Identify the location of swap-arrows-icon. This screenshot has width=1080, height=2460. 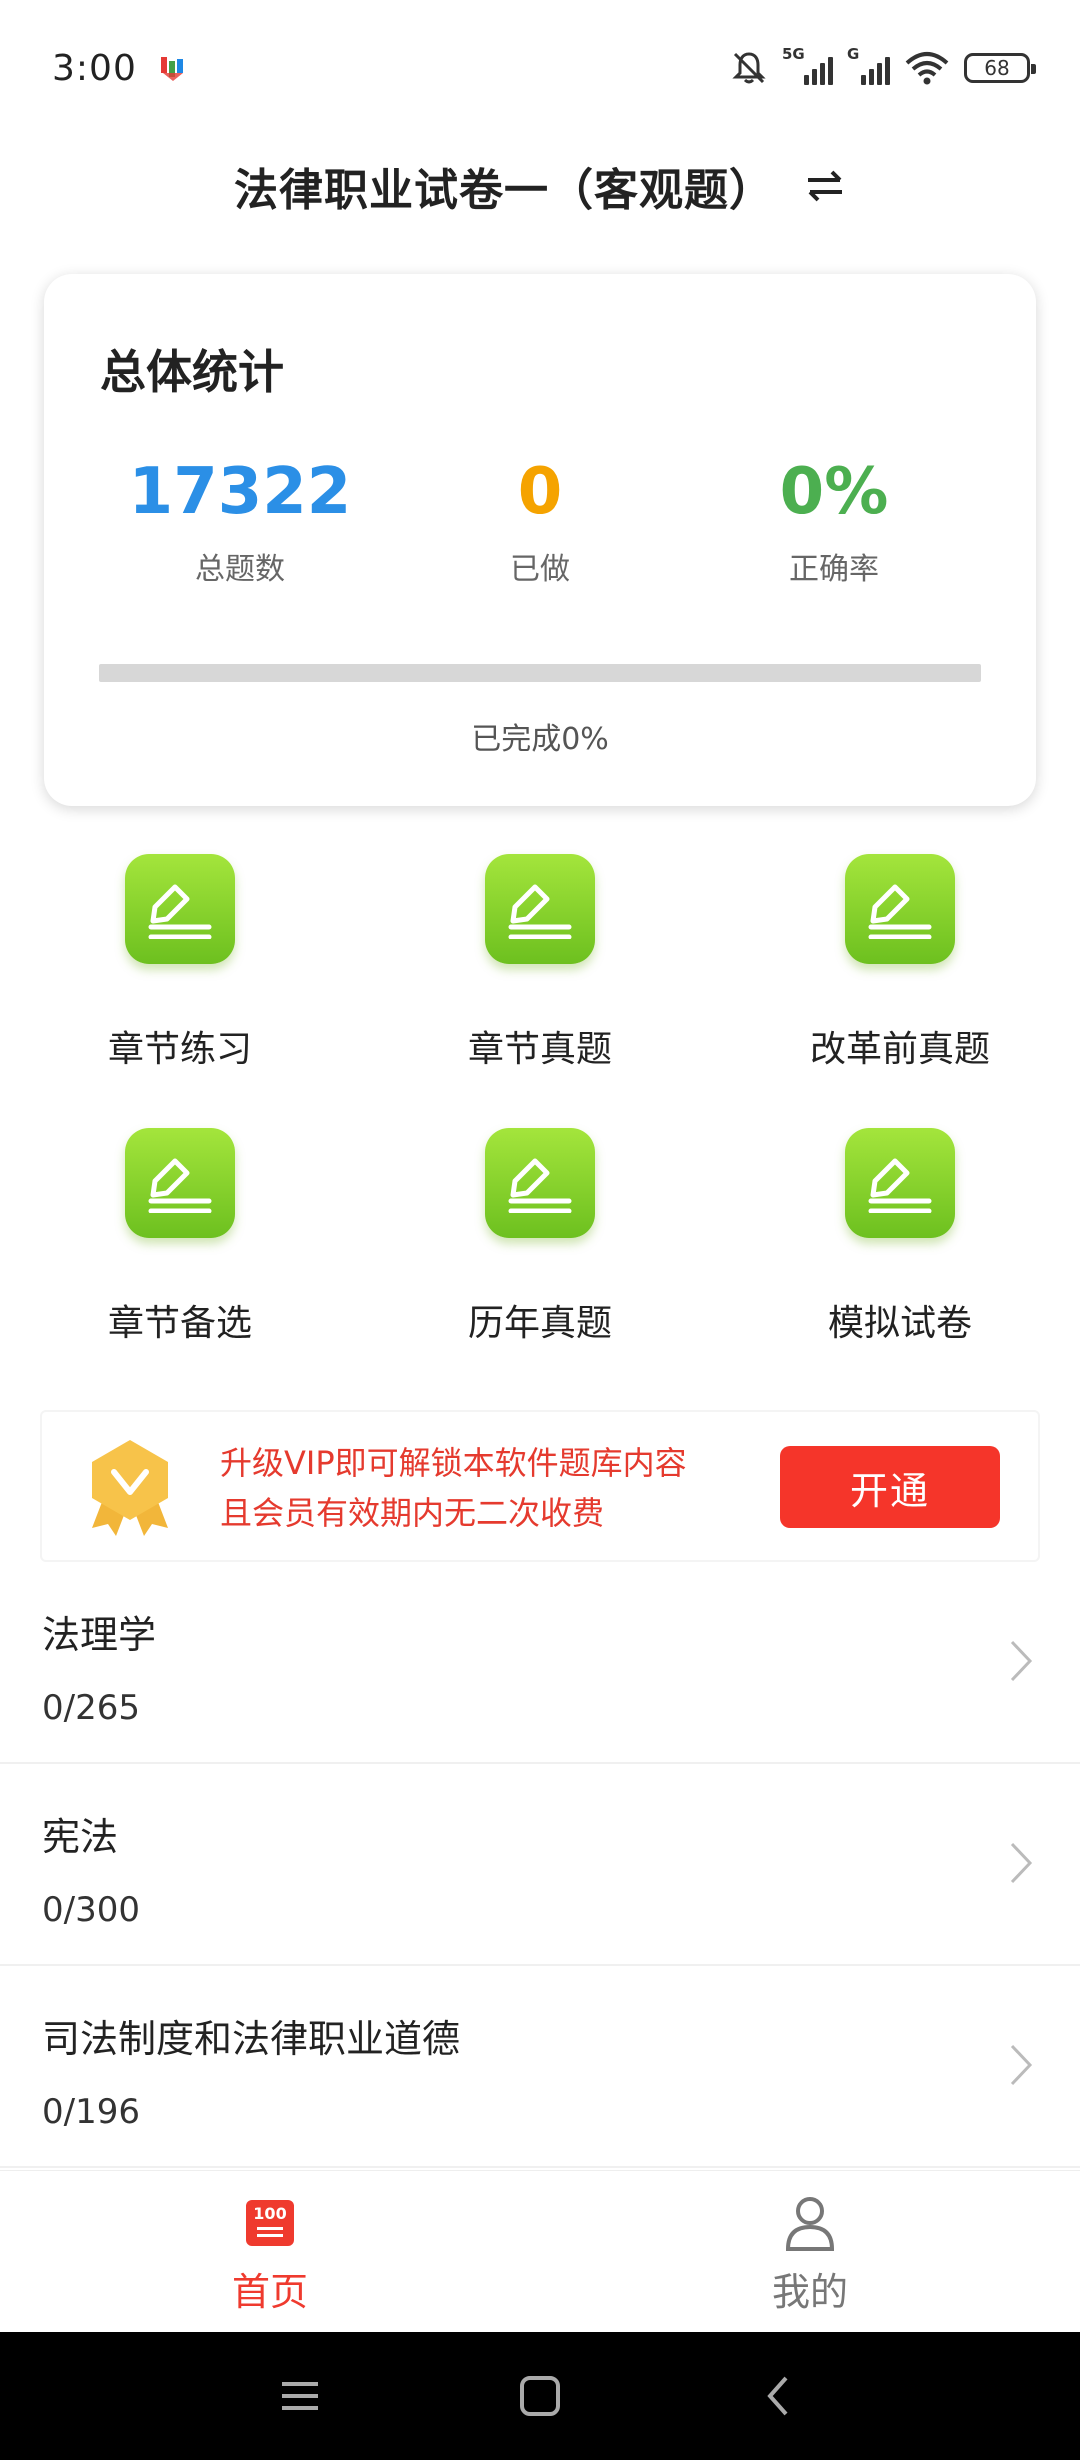
(825, 186).